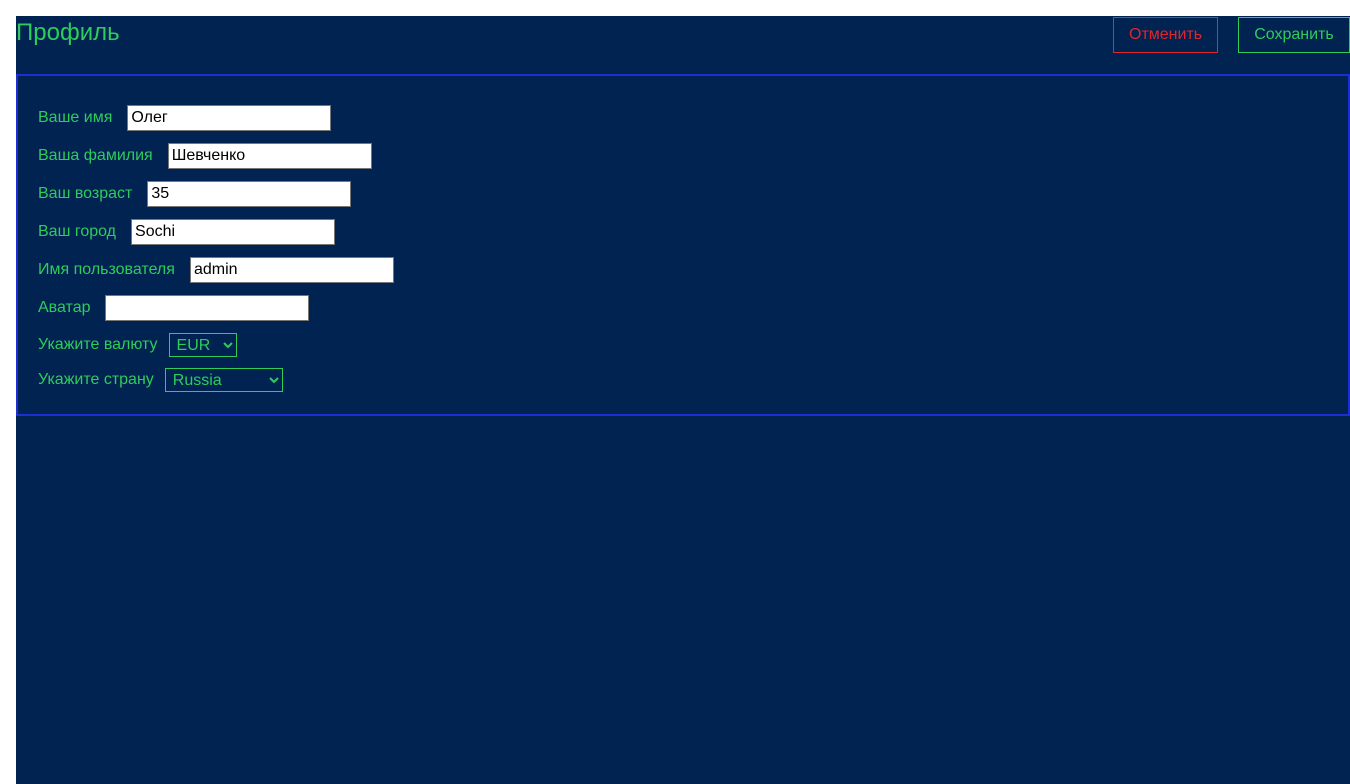 This screenshot has height=784, width=1350. I want to click on username-input, so click(291, 270).